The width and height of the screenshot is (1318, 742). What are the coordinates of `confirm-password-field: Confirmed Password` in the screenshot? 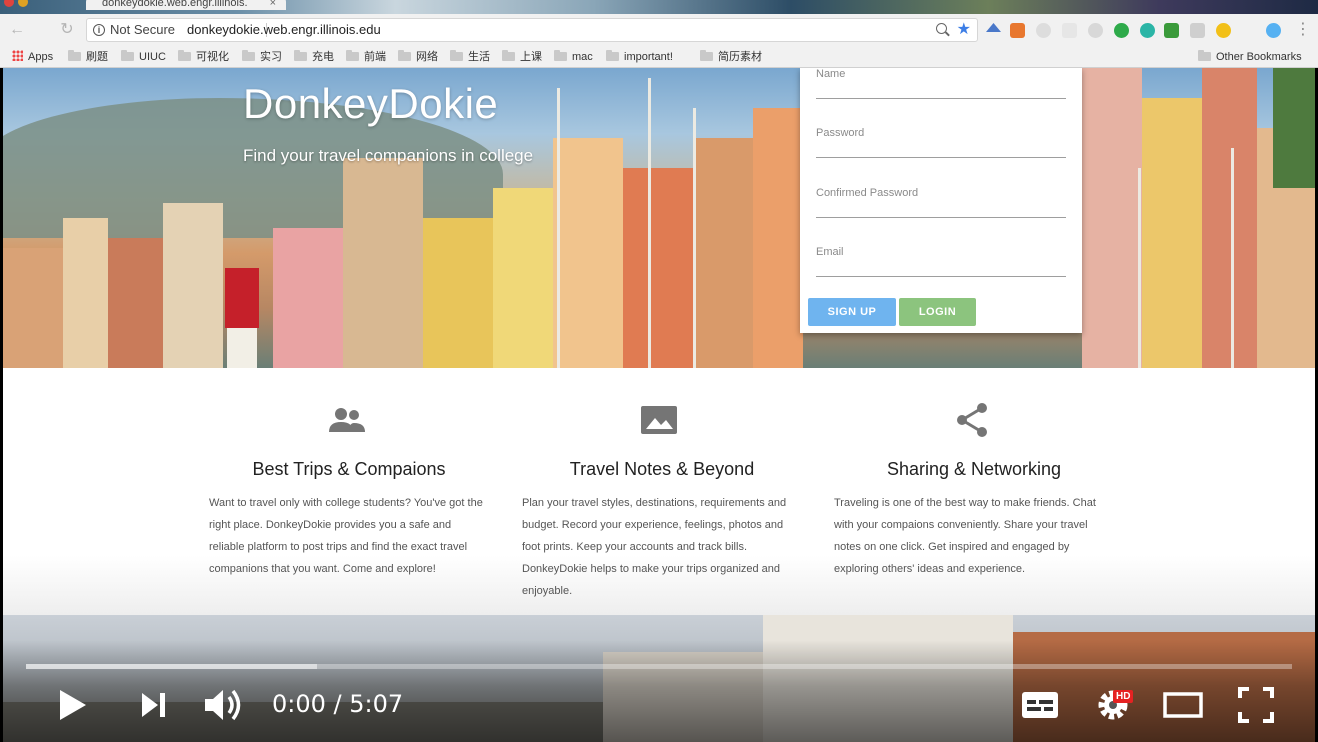 It's located at (941, 202).